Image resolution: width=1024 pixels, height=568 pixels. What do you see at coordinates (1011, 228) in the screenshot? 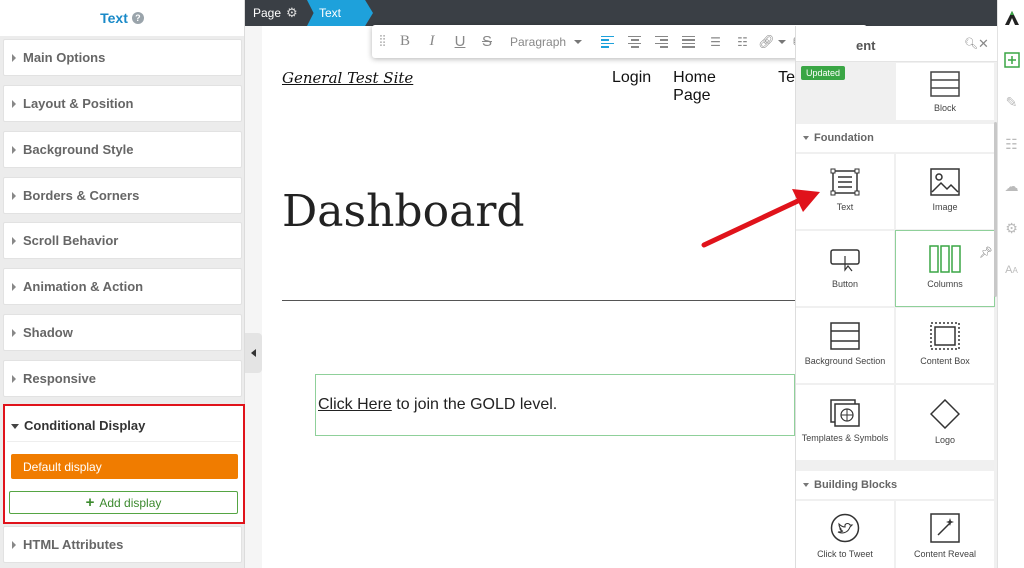
I see `settings-icon: ⚙` at bounding box center [1011, 228].